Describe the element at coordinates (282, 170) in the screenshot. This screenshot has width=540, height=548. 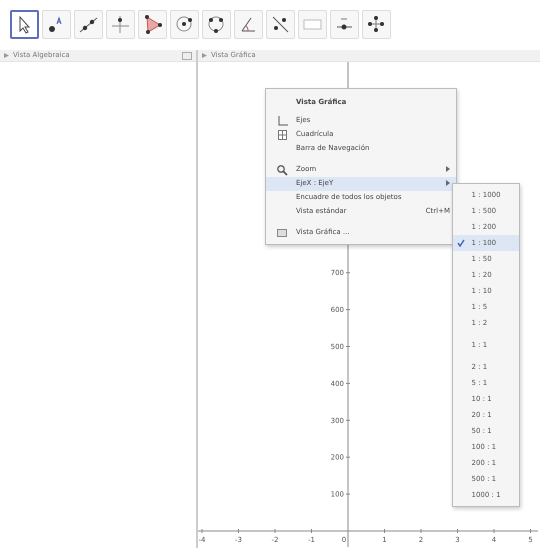
I see `zoom-icon` at that location.